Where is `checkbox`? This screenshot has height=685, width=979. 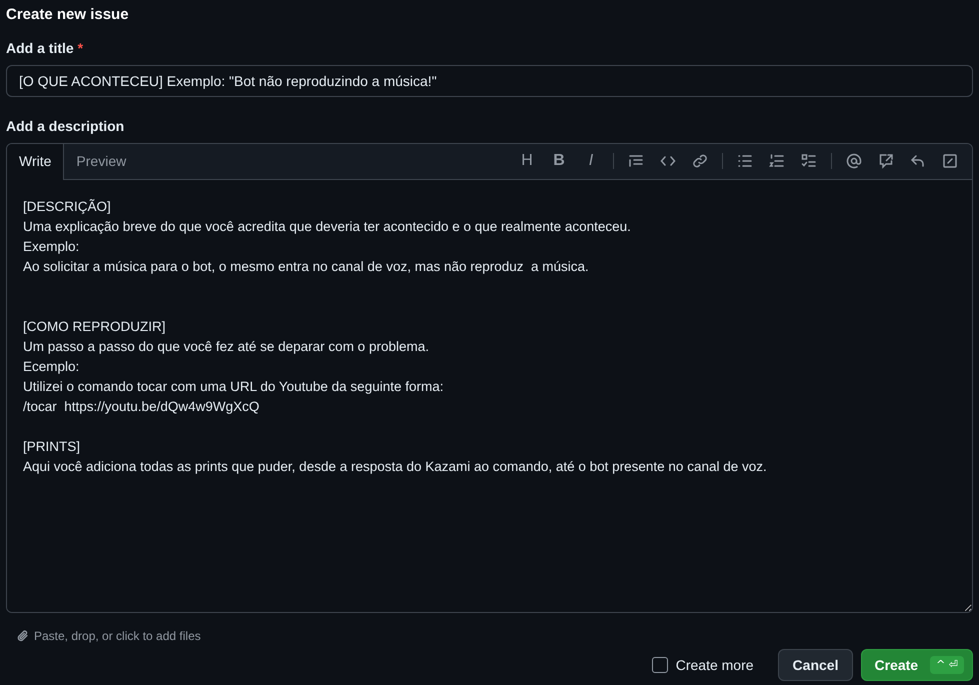 checkbox is located at coordinates (660, 665).